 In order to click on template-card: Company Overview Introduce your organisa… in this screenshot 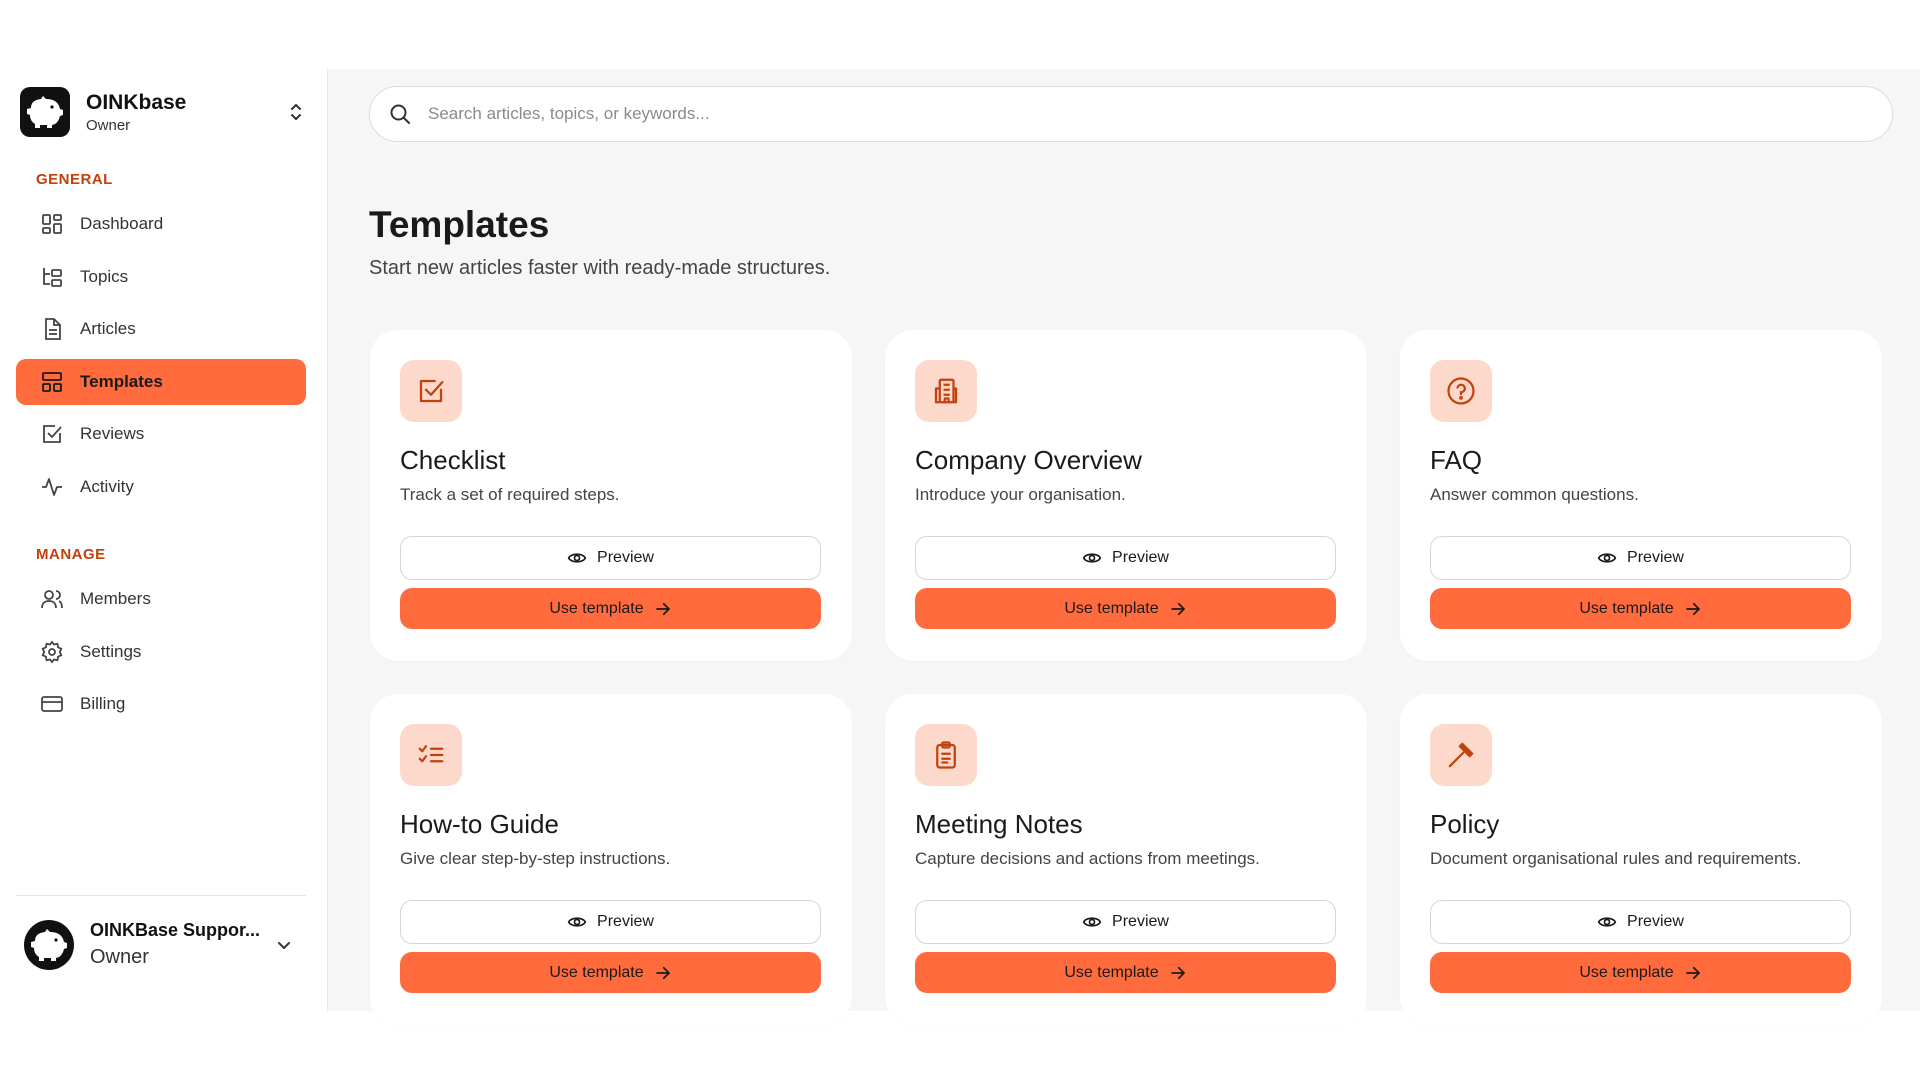, I will do `click(1126, 495)`.